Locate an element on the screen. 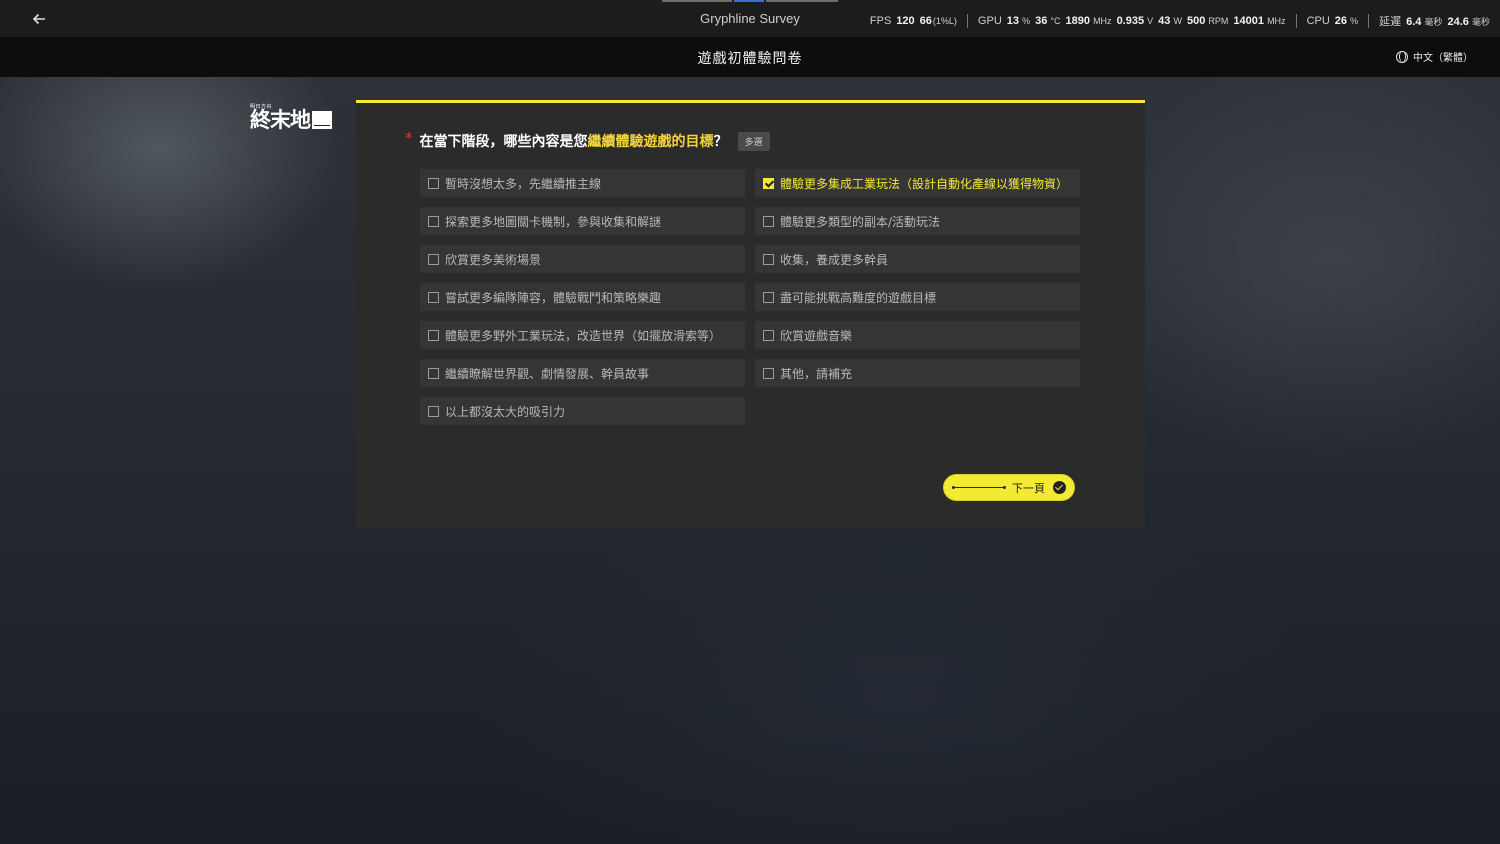 Image resolution: width=1500 pixels, height=844 pixels. option-label: 體驗更多野外工業玩法，改造世界（如擺放滑索等） is located at coordinates (583, 335).